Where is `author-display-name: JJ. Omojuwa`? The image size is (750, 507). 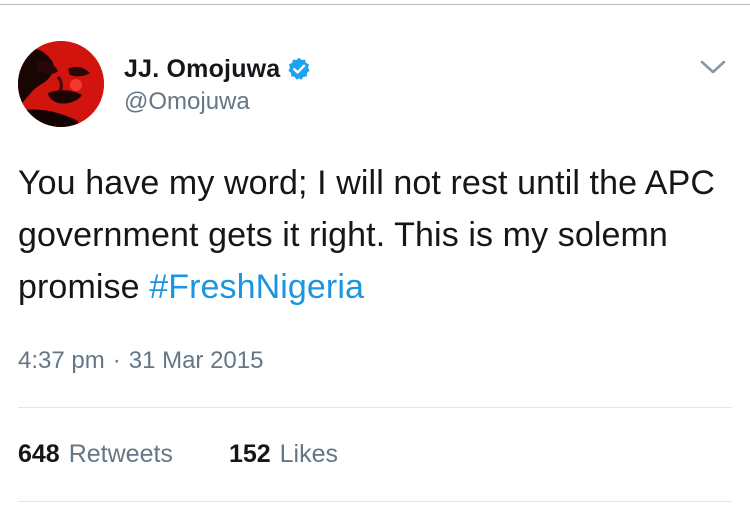 author-display-name: JJ. Omojuwa is located at coordinates (202, 69).